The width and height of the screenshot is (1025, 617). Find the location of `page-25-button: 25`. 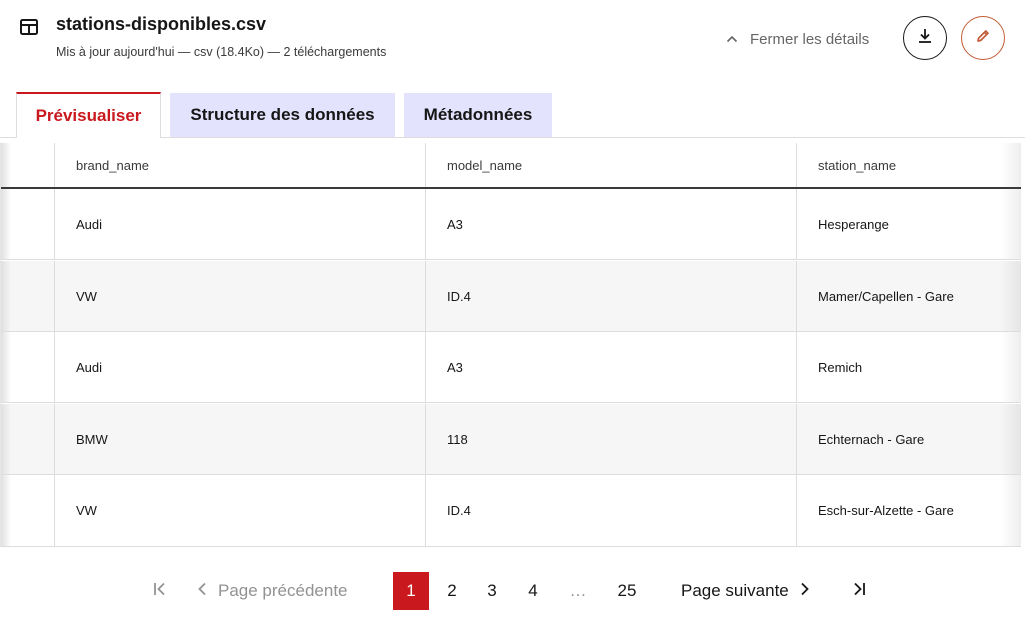

page-25-button: 25 is located at coordinates (627, 591).